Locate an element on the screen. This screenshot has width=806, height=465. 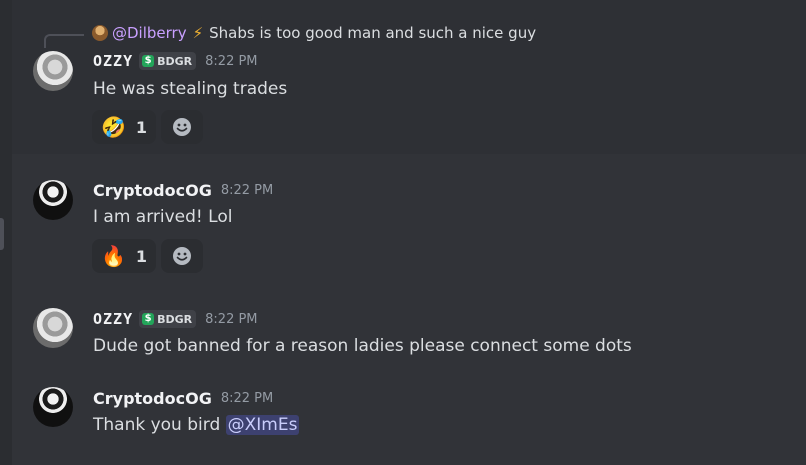
panel-resize-handle is located at coordinates (2, 234).